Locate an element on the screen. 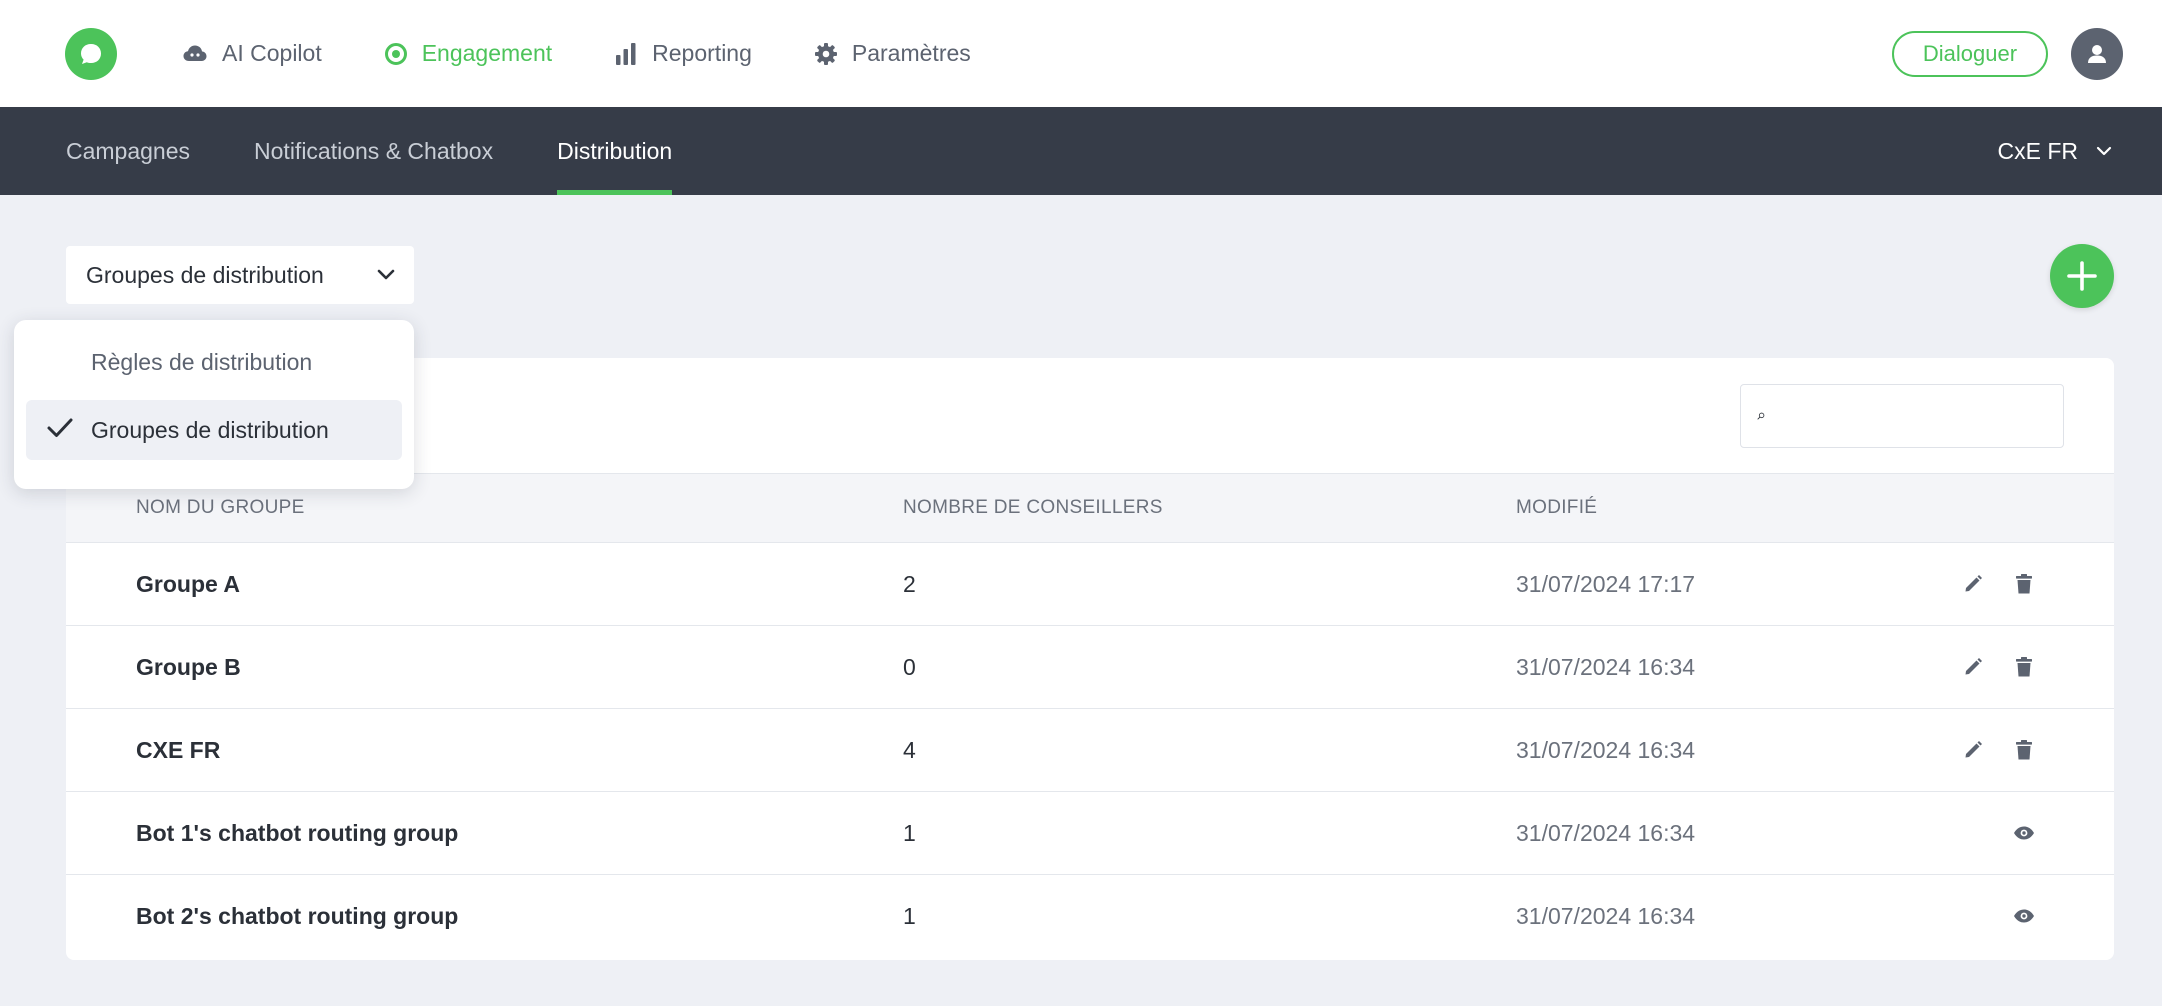 Image resolution: width=2162 pixels, height=1006 pixels. chat-bubble-icon is located at coordinates (91, 54).